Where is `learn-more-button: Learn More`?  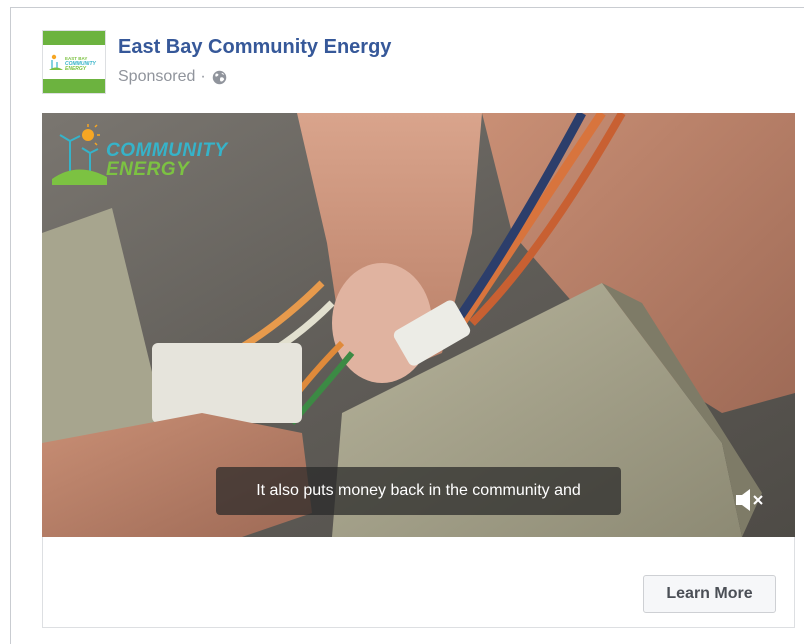 learn-more-button: Learn More is located at coordinates (709, 594).